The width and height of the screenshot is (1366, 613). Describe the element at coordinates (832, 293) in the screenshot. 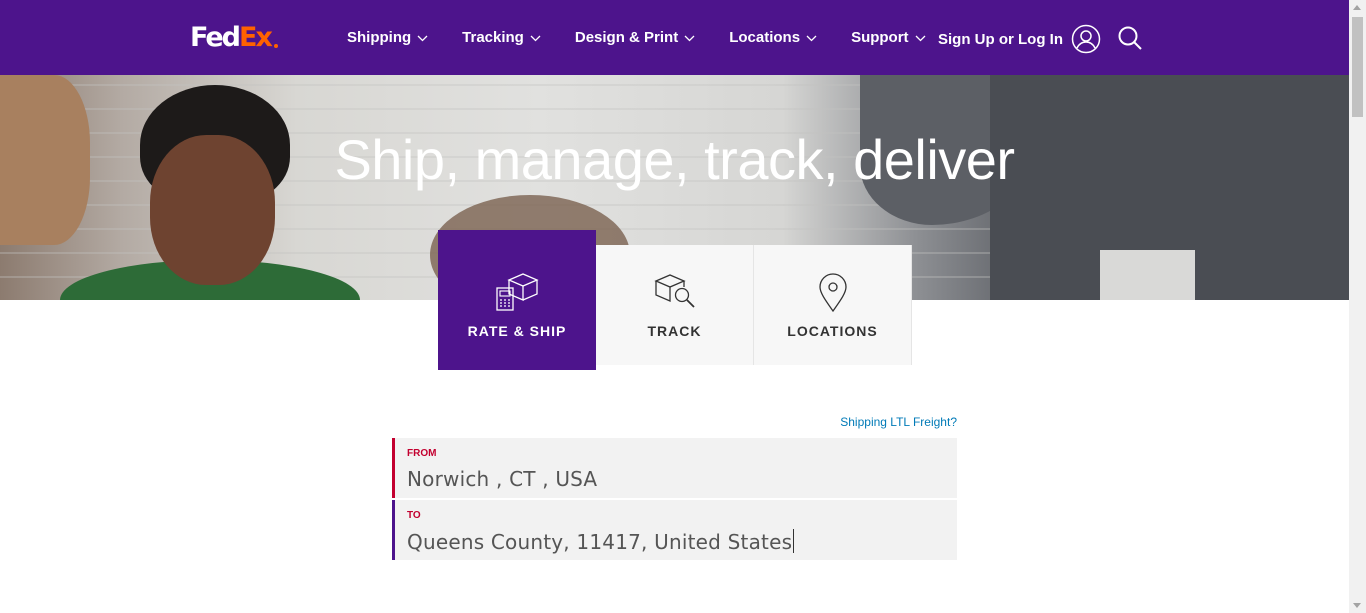

I see `location-pin-icon` at that location.